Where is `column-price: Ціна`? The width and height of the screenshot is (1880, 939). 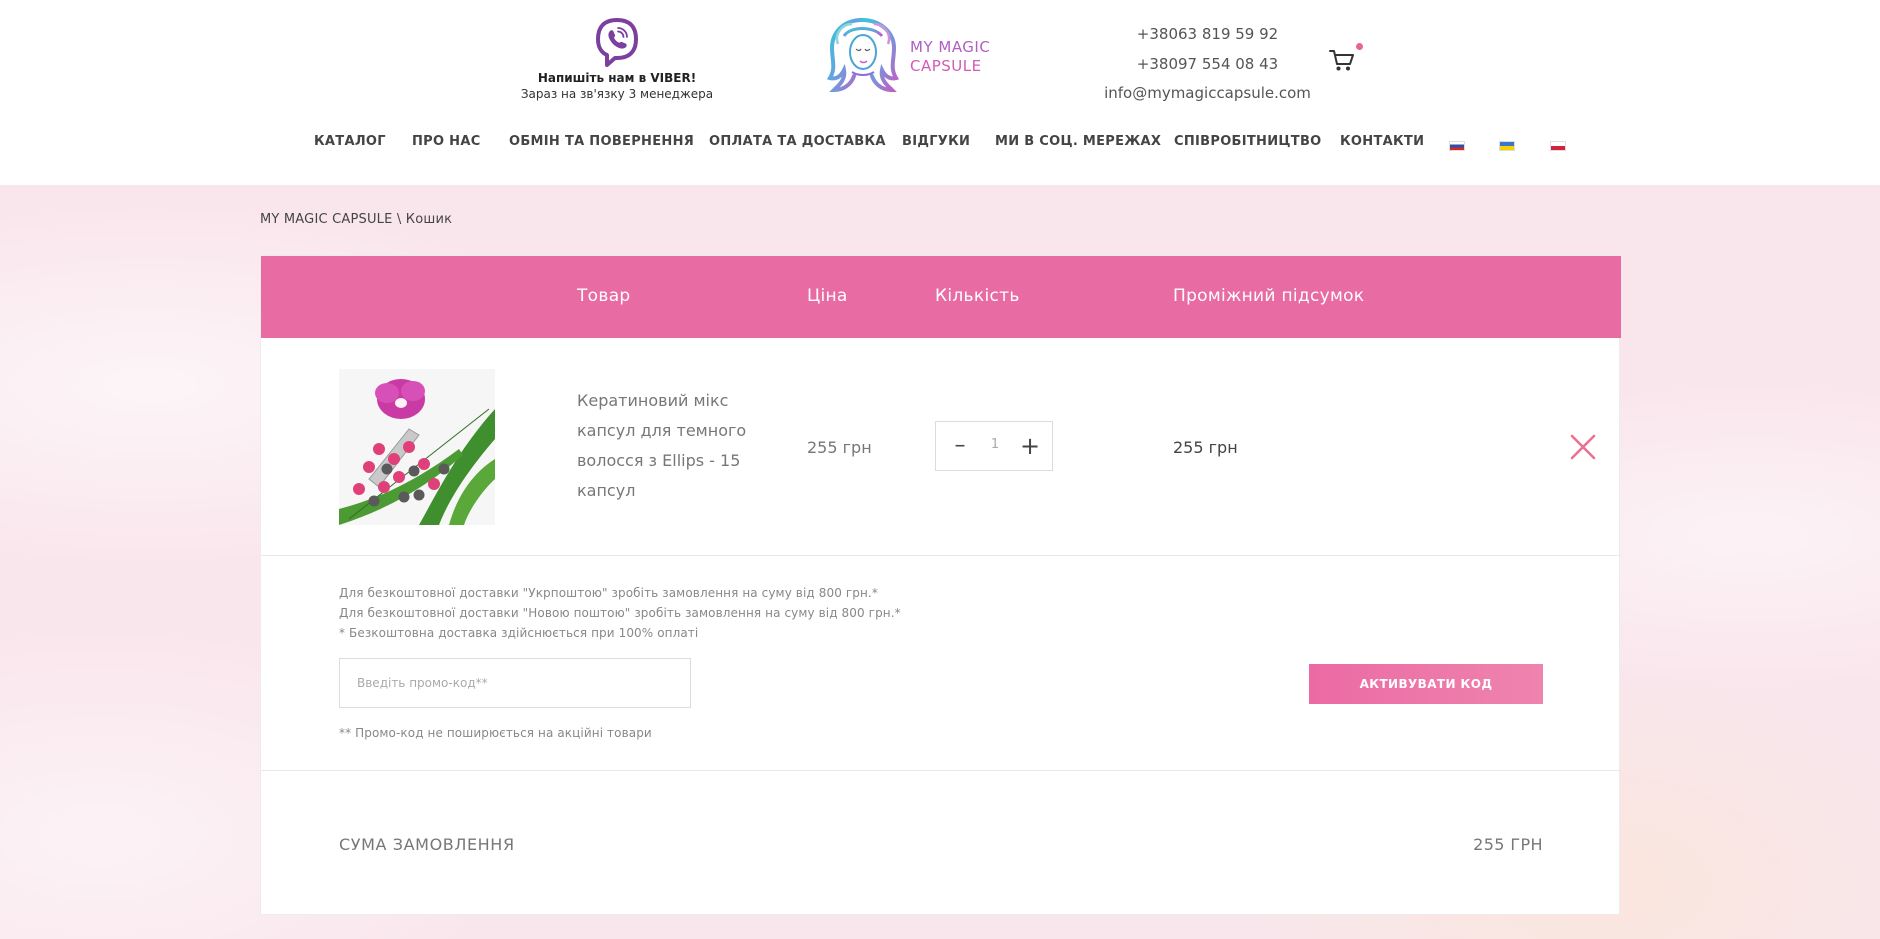 column-price: Ціна is located at coordinates (827, 296).